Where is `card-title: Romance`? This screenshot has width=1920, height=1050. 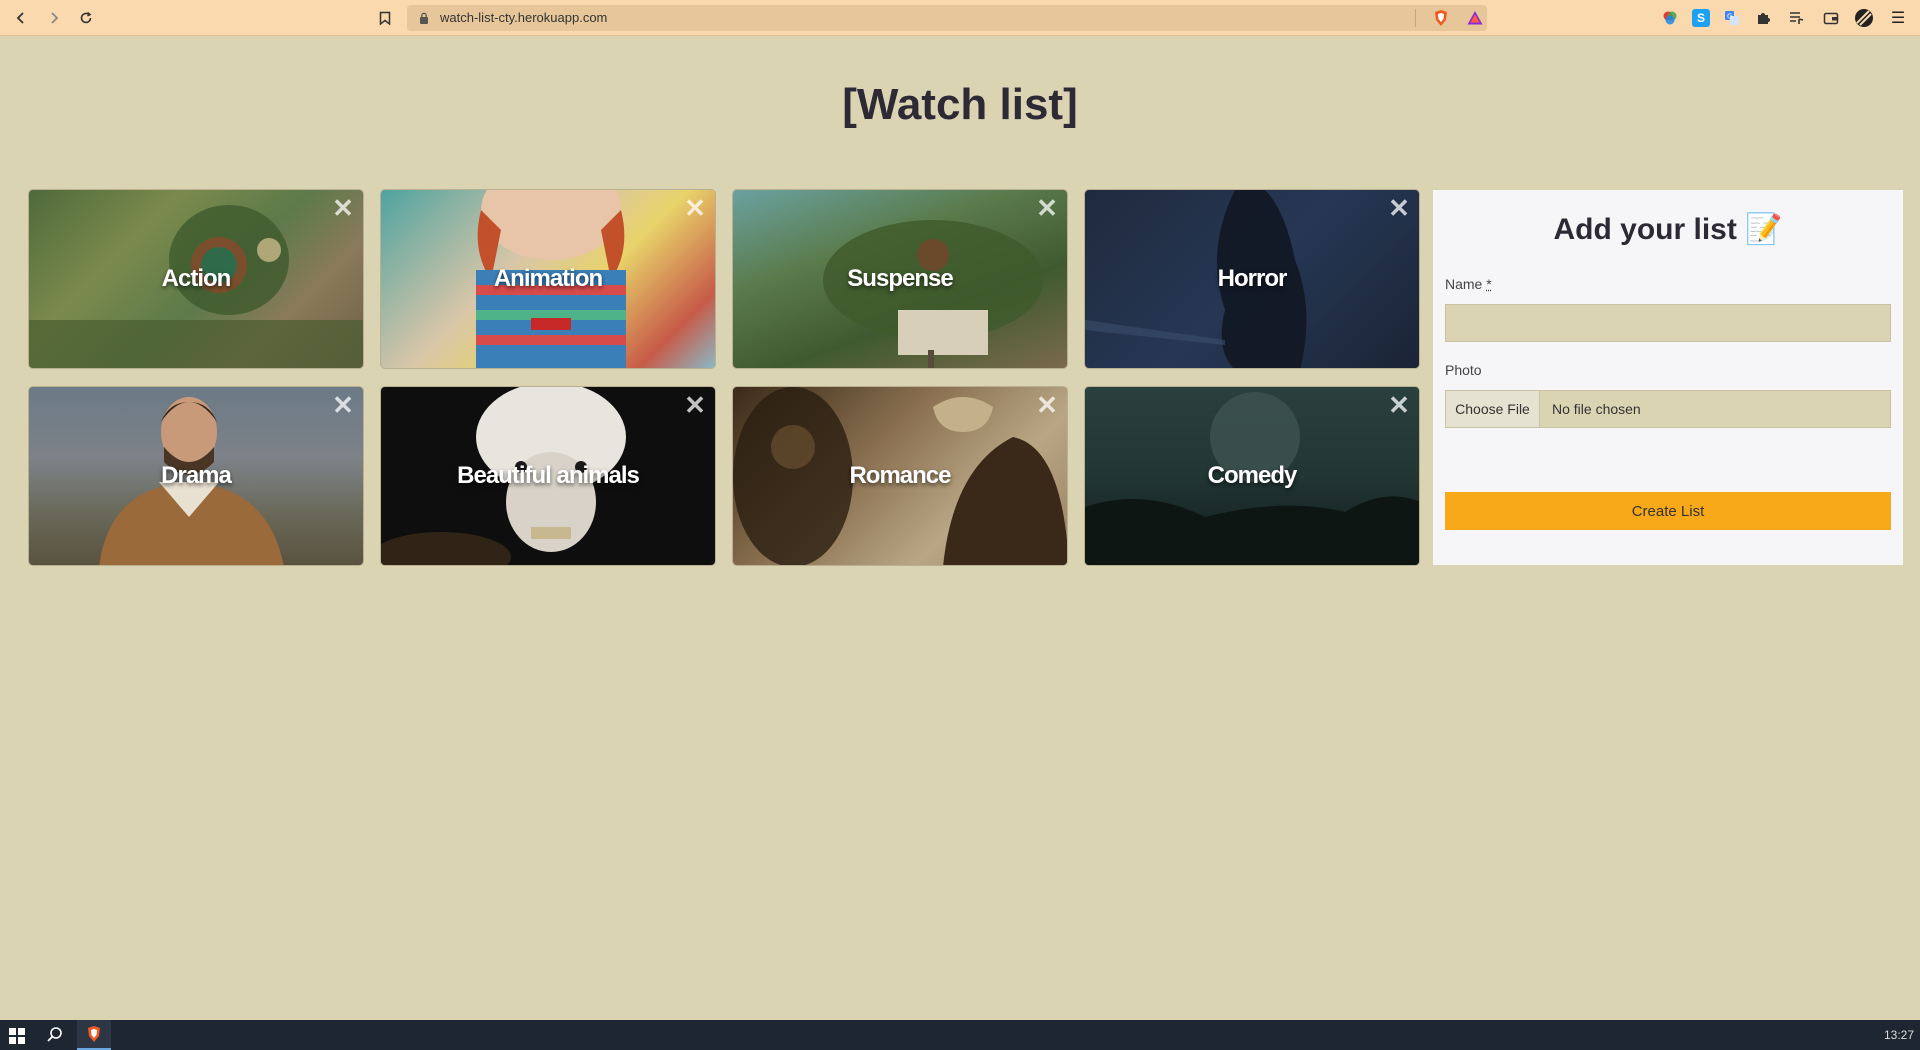 card-title: Romance is located at coordinates (900, 475).